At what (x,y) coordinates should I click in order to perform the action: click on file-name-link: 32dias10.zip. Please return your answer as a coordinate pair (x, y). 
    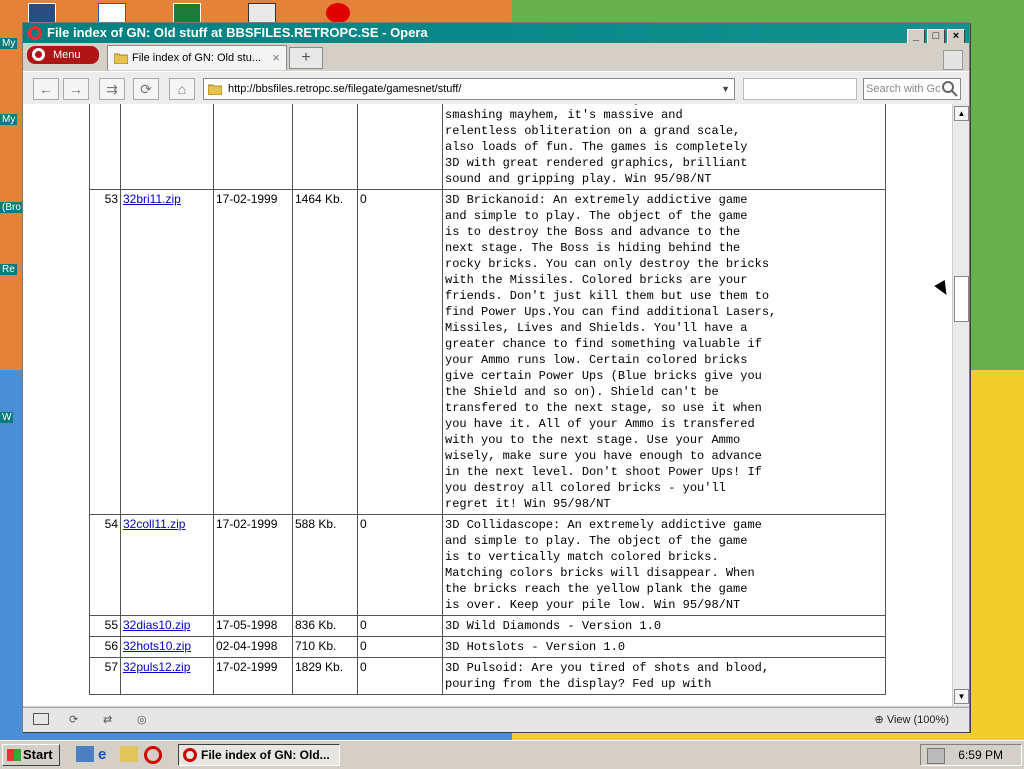
    Looking at the image, I should click on (156, 625).